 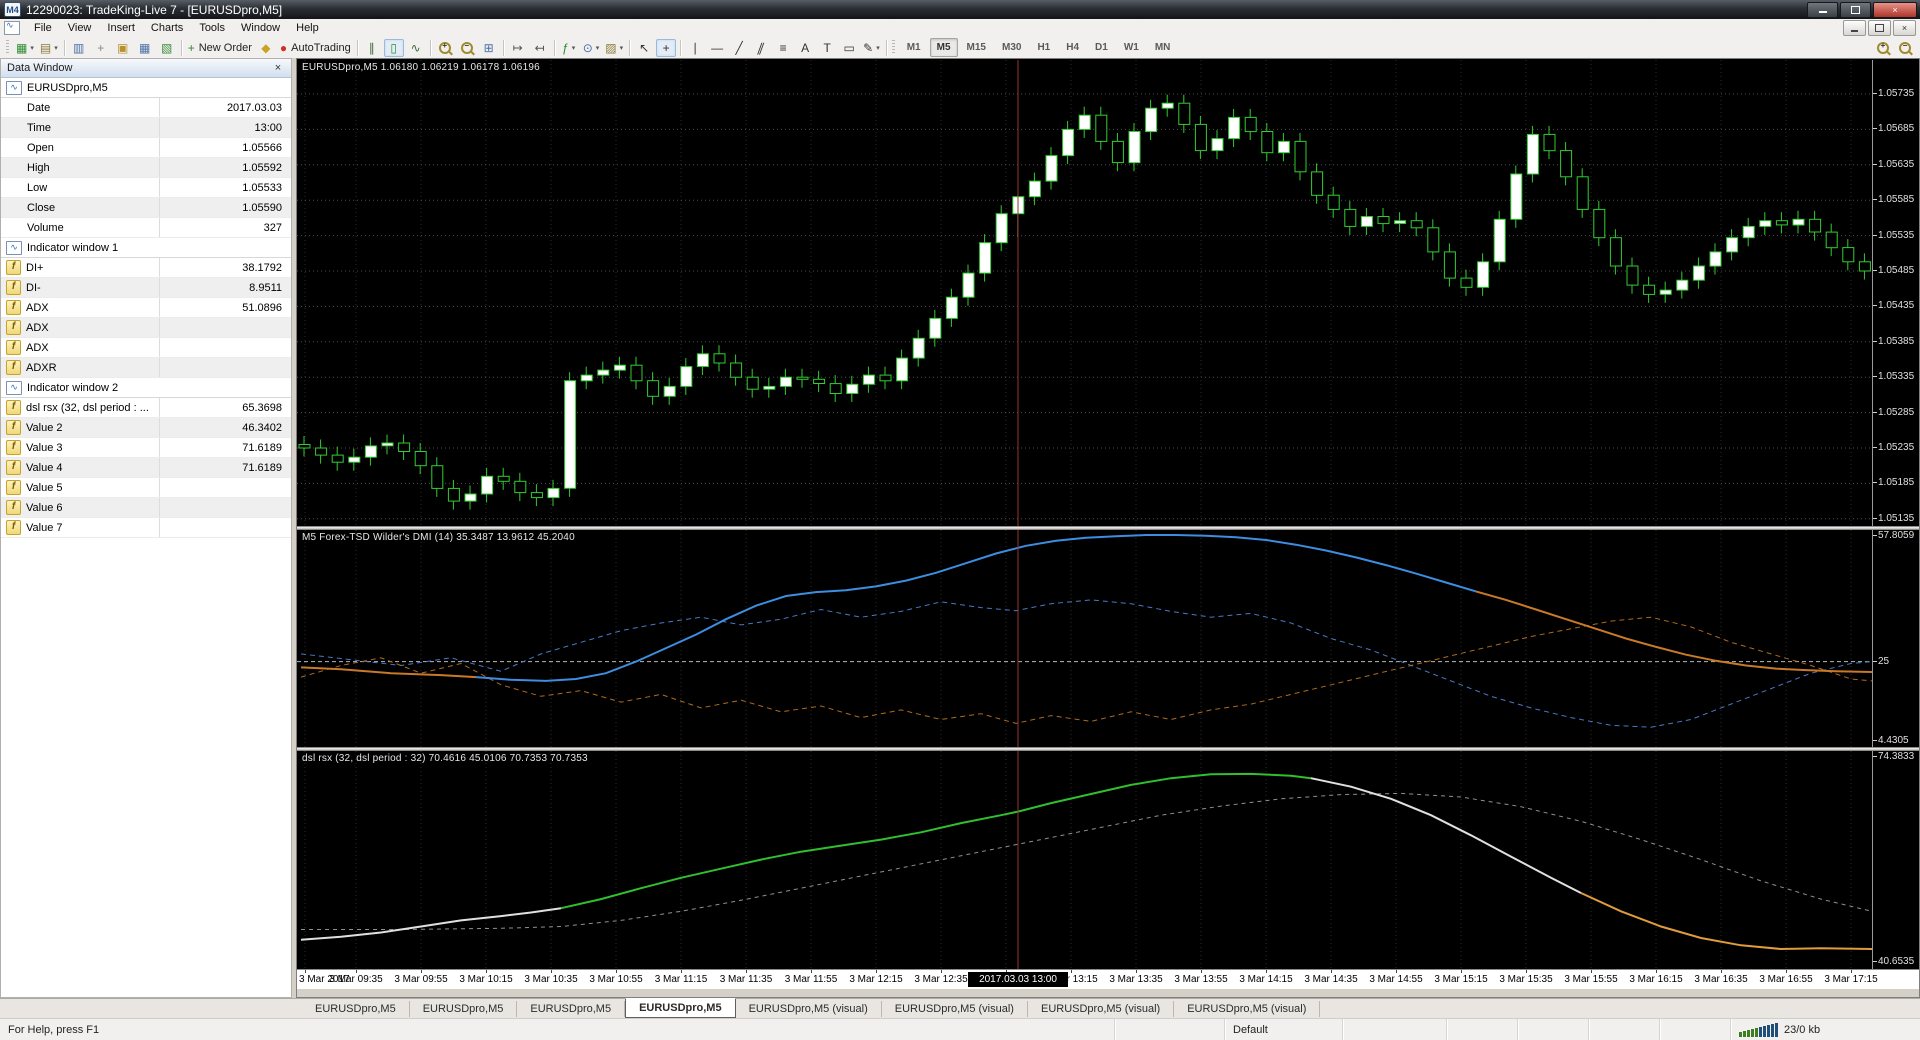 I want to click on bars-chart-button-icon: ∥, so click(x=371, y=47).